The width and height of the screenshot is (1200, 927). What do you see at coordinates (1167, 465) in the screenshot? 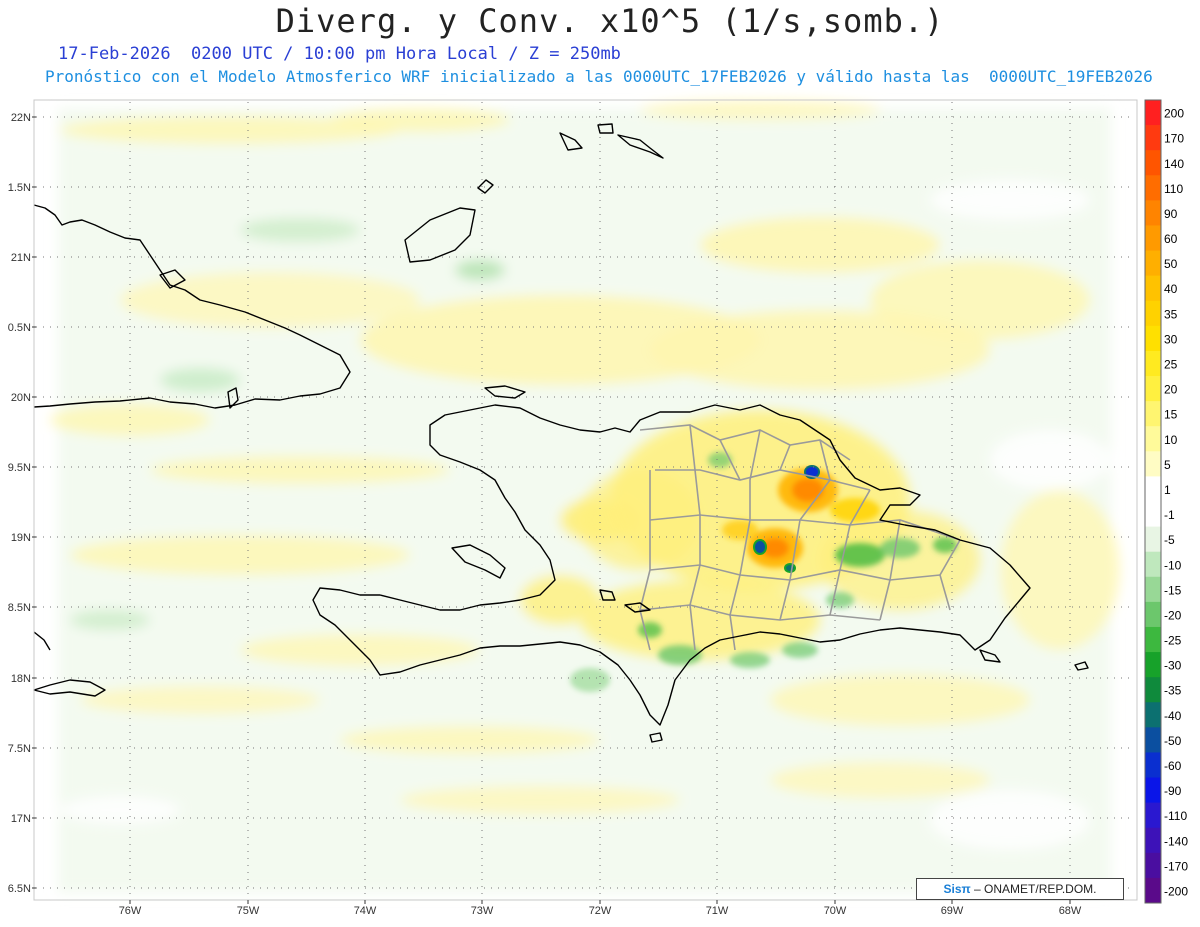
I see `colorbar-label: 5` at bounding box center [1167, 465].